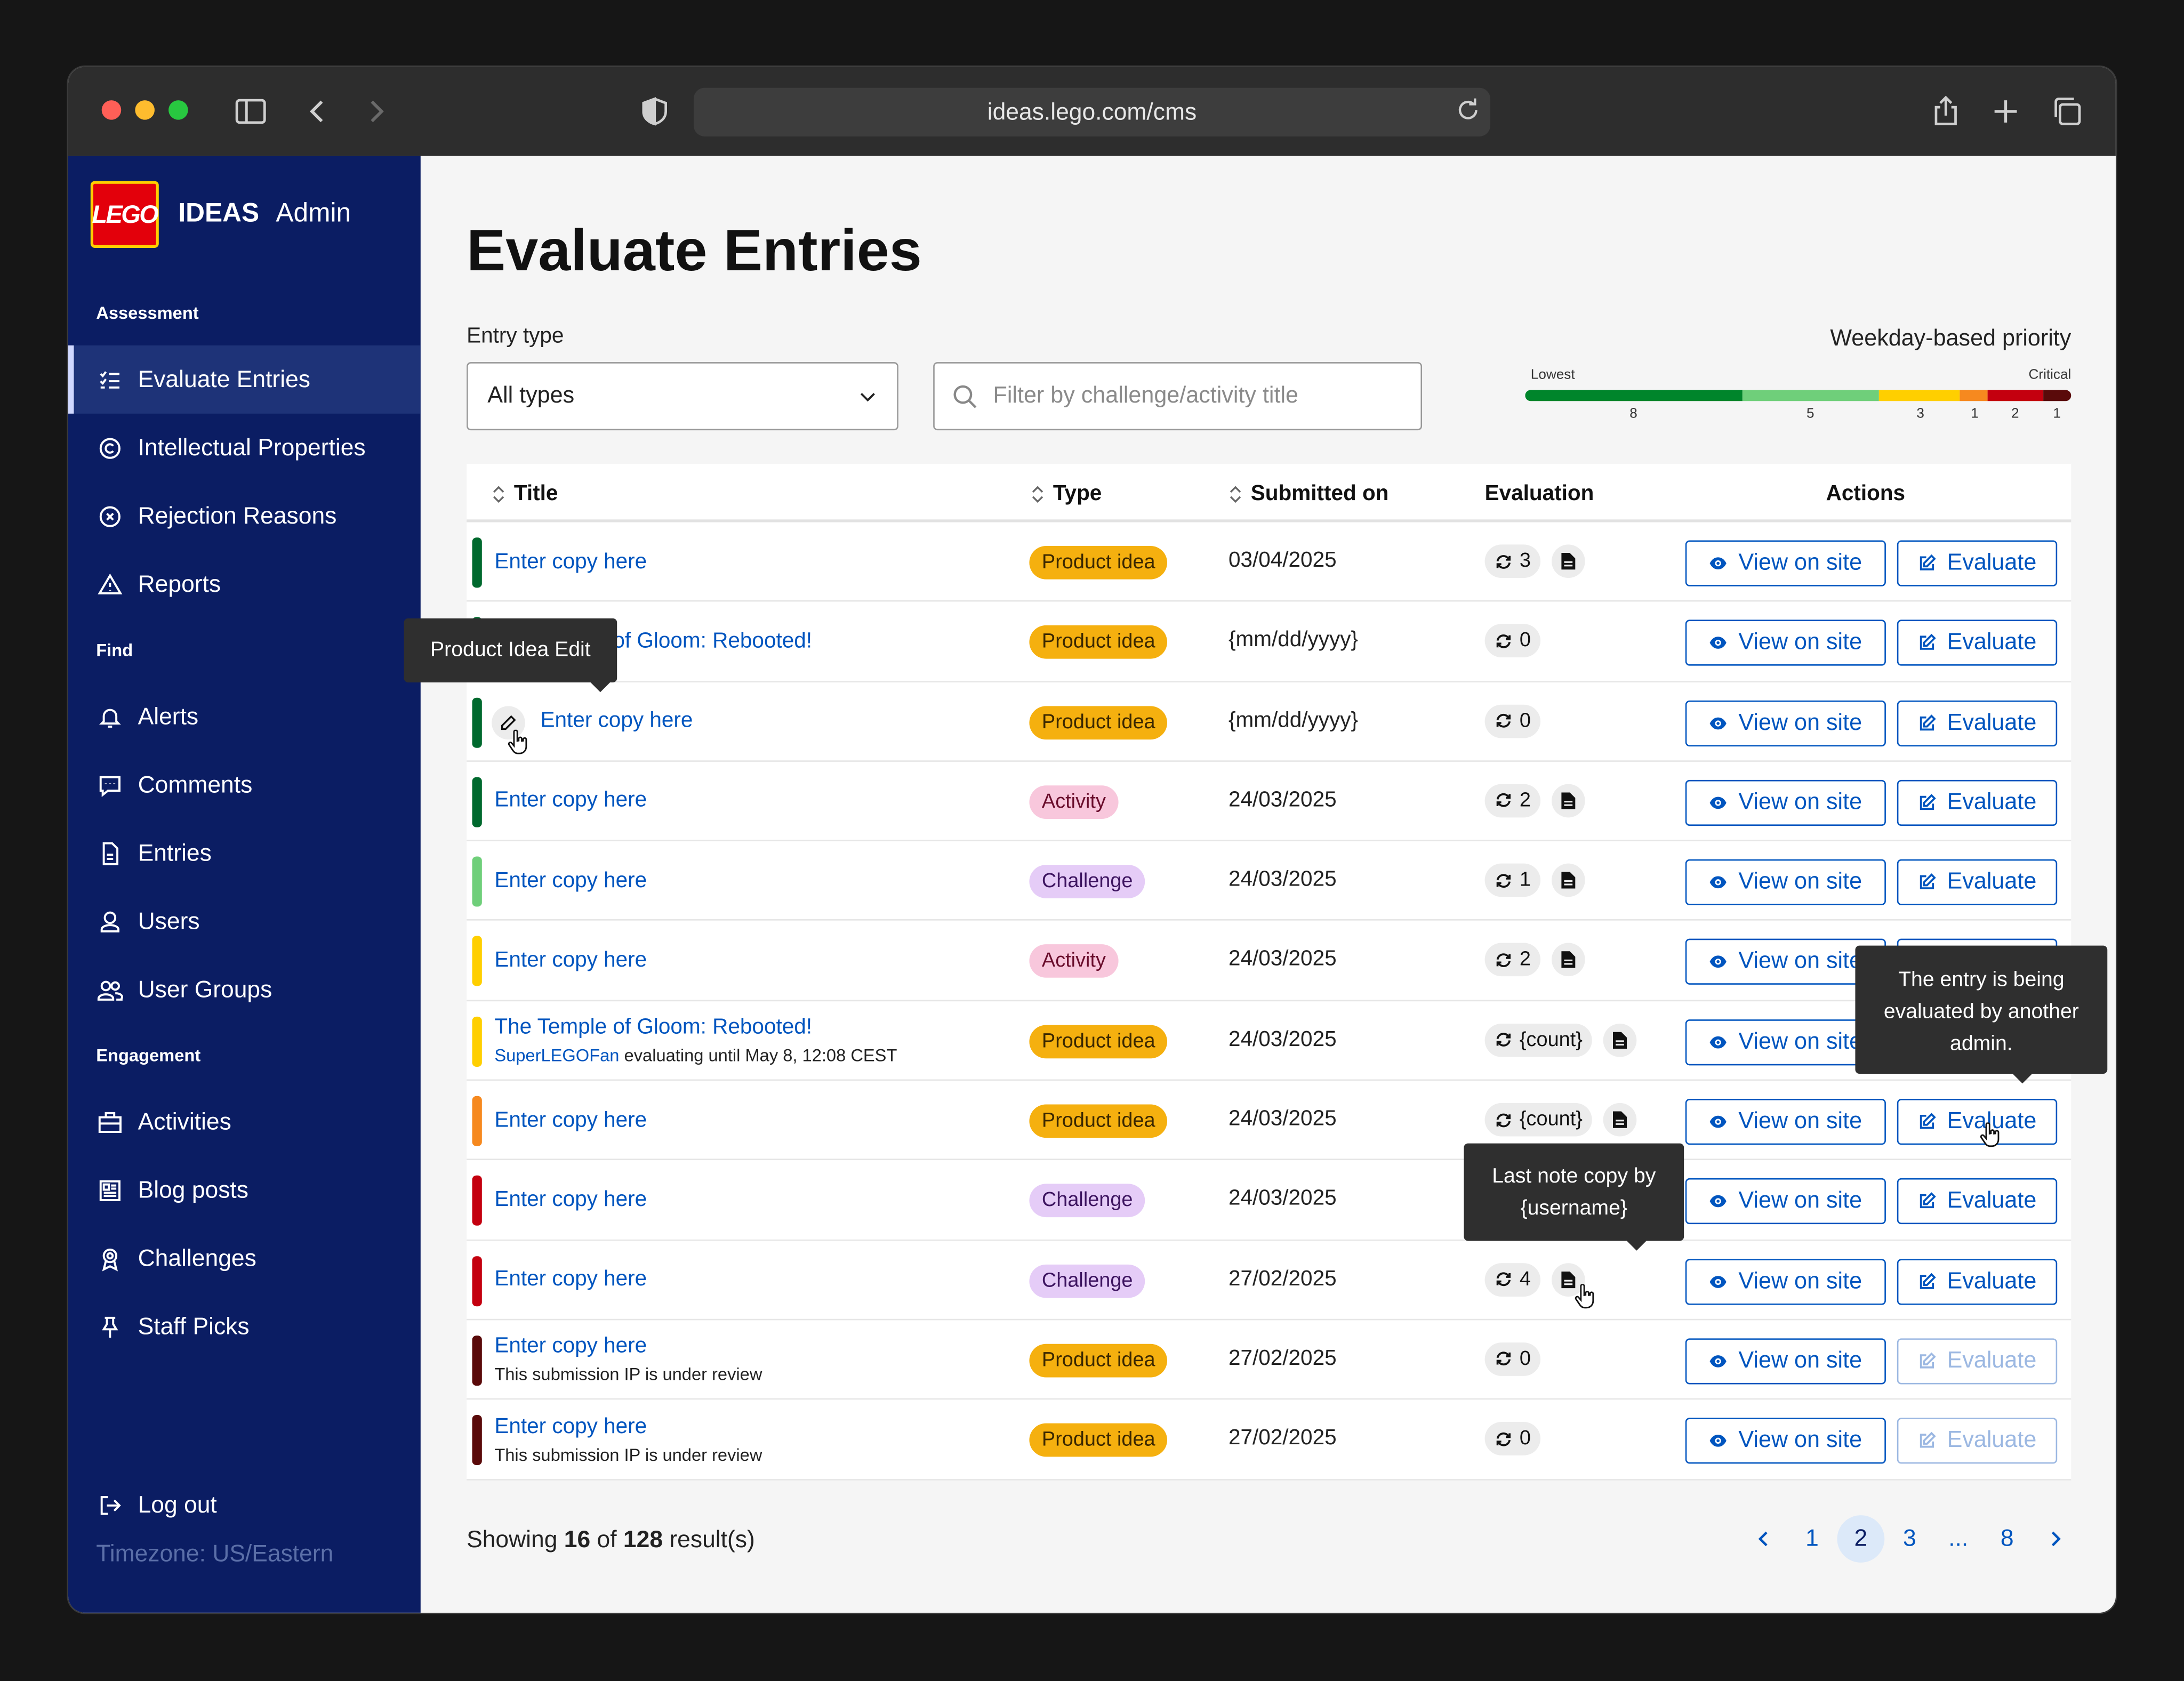  What do you see at coordinates (244, 990) in the screenshot?
I see `sidebar-item-user-groups: User Groups` at bounding box center [244, 990].